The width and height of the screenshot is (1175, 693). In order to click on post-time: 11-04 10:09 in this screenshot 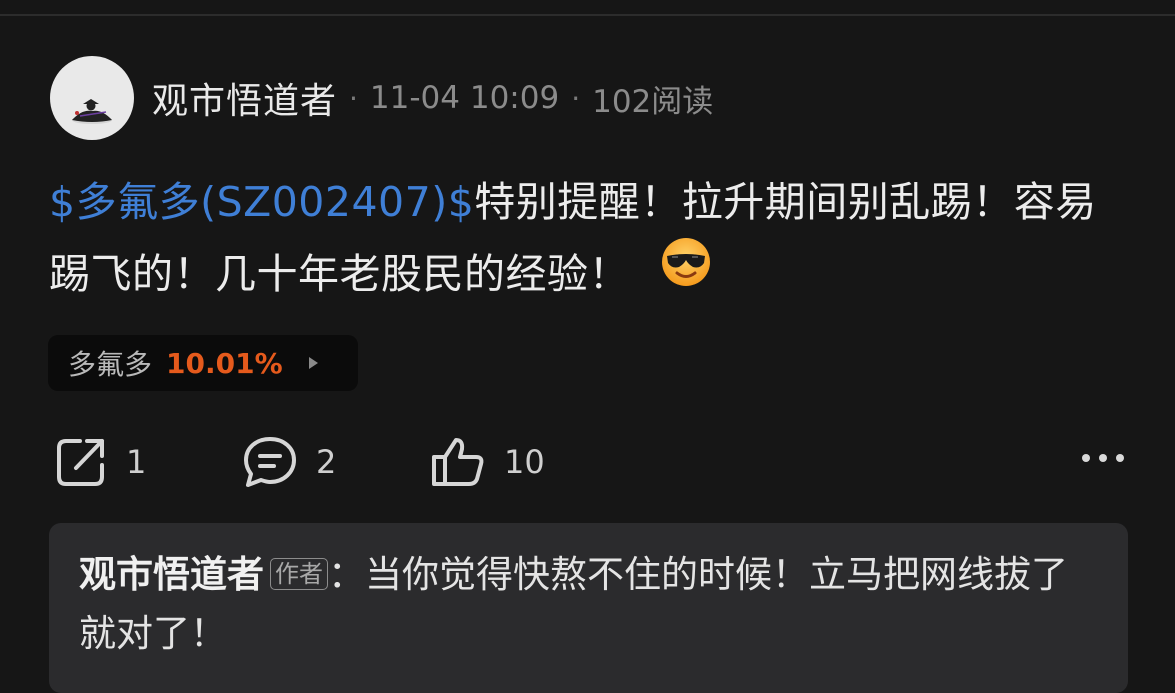, I will do `click(464, 98)`.